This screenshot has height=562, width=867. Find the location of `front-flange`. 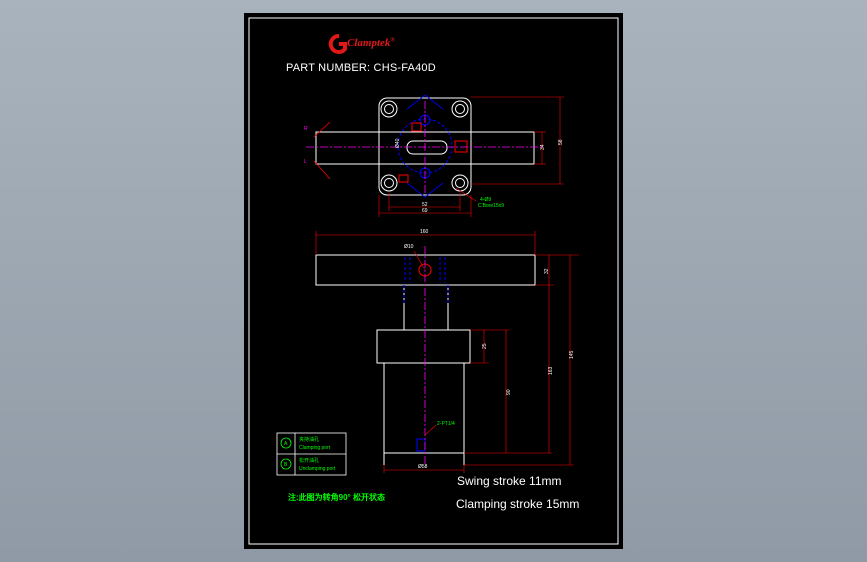

front-flange is located at coordinates (423, 346).